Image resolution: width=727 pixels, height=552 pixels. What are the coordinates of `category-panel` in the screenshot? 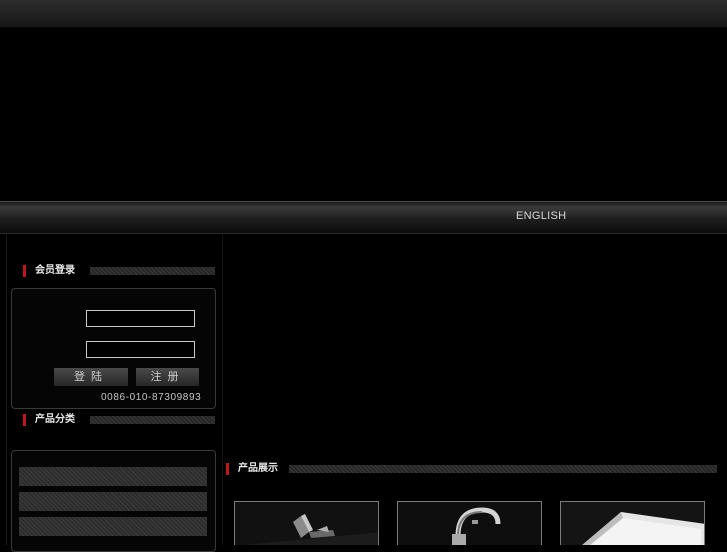 It's located at (113, 501).